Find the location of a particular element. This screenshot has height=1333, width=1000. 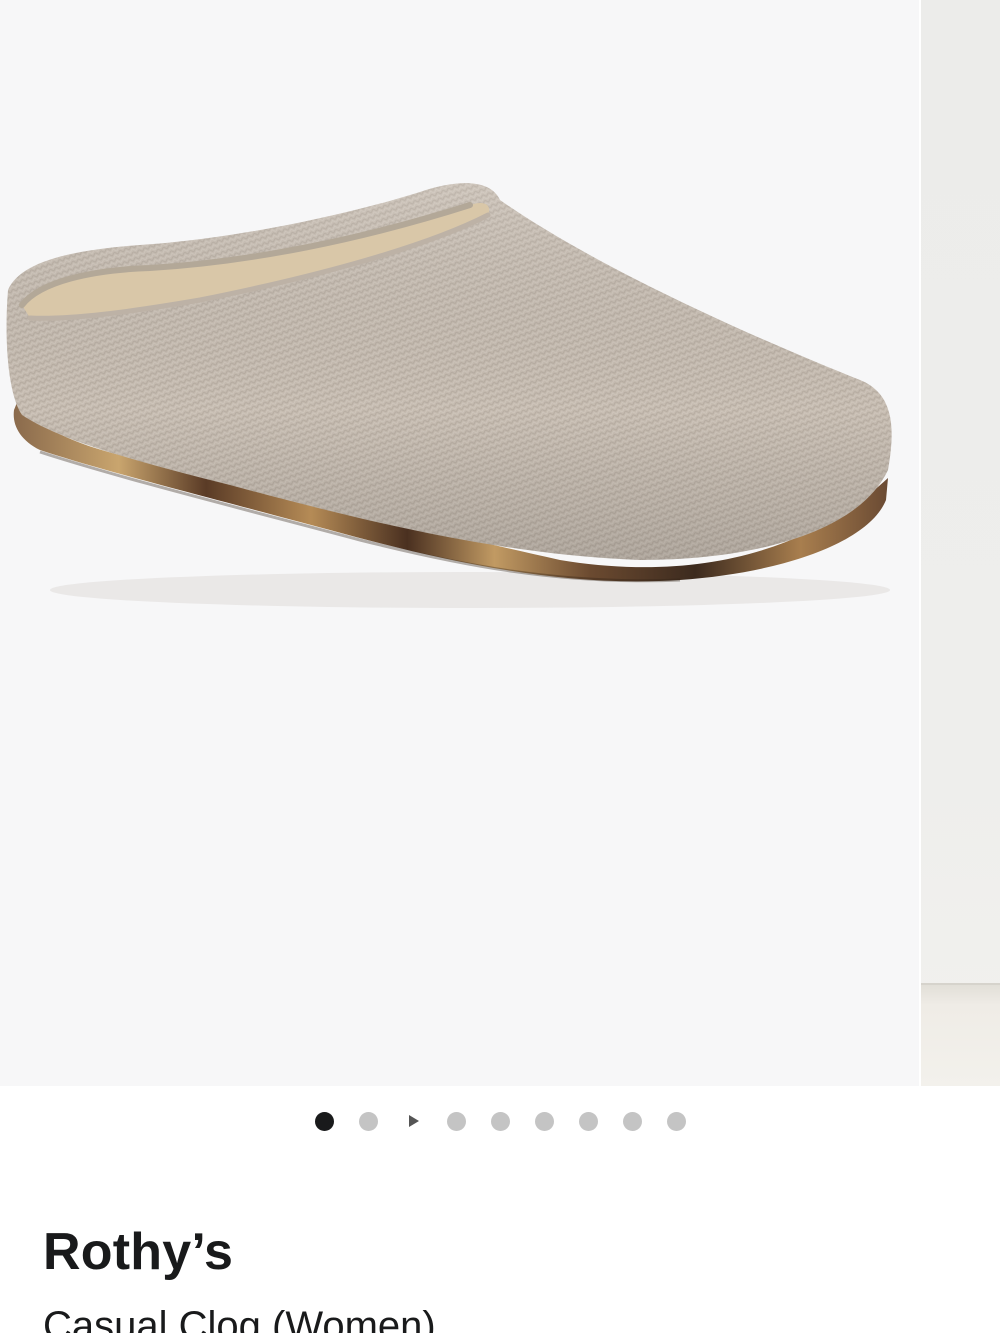

carousel-pagination is located at coordinates (500, 1121).